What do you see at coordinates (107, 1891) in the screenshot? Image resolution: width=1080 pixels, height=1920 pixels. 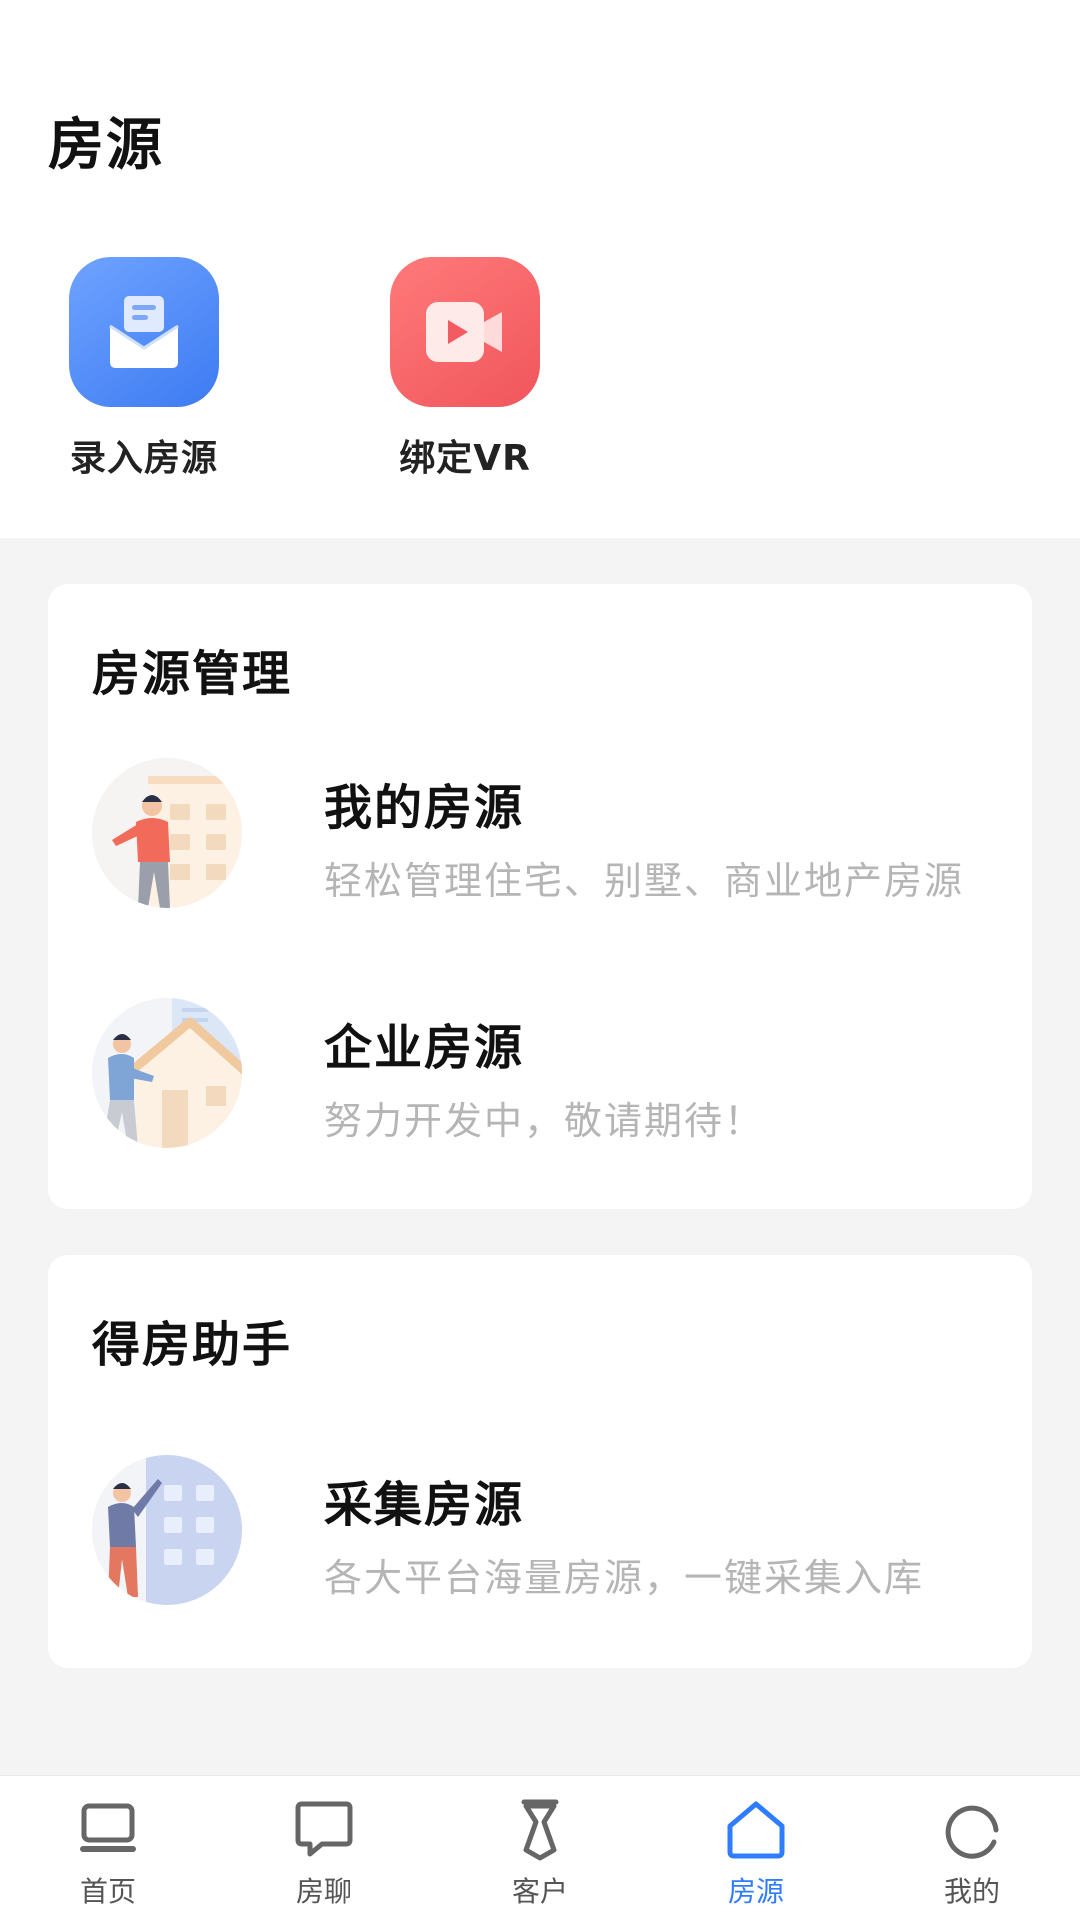 I see `tab-label: 首页` at bounding box center [107, 1891].